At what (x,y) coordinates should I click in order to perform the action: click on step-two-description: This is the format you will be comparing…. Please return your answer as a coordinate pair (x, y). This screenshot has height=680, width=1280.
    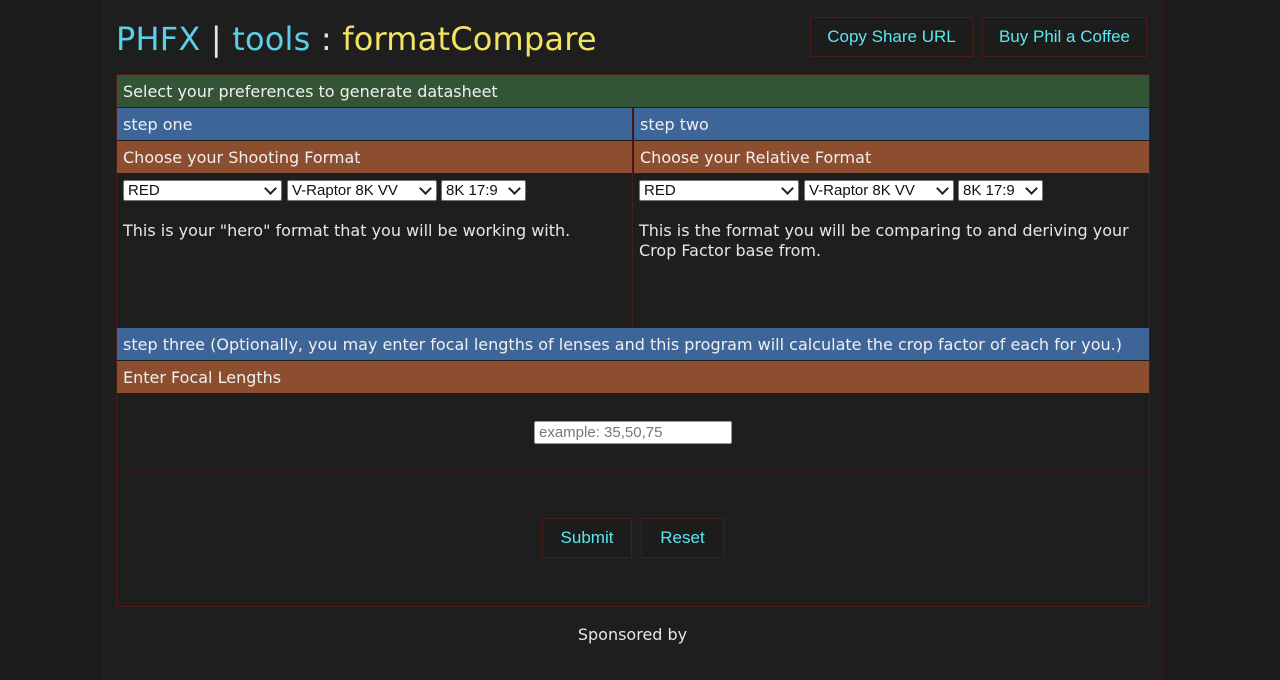
    Looking at the image, I should click on (884, 240).